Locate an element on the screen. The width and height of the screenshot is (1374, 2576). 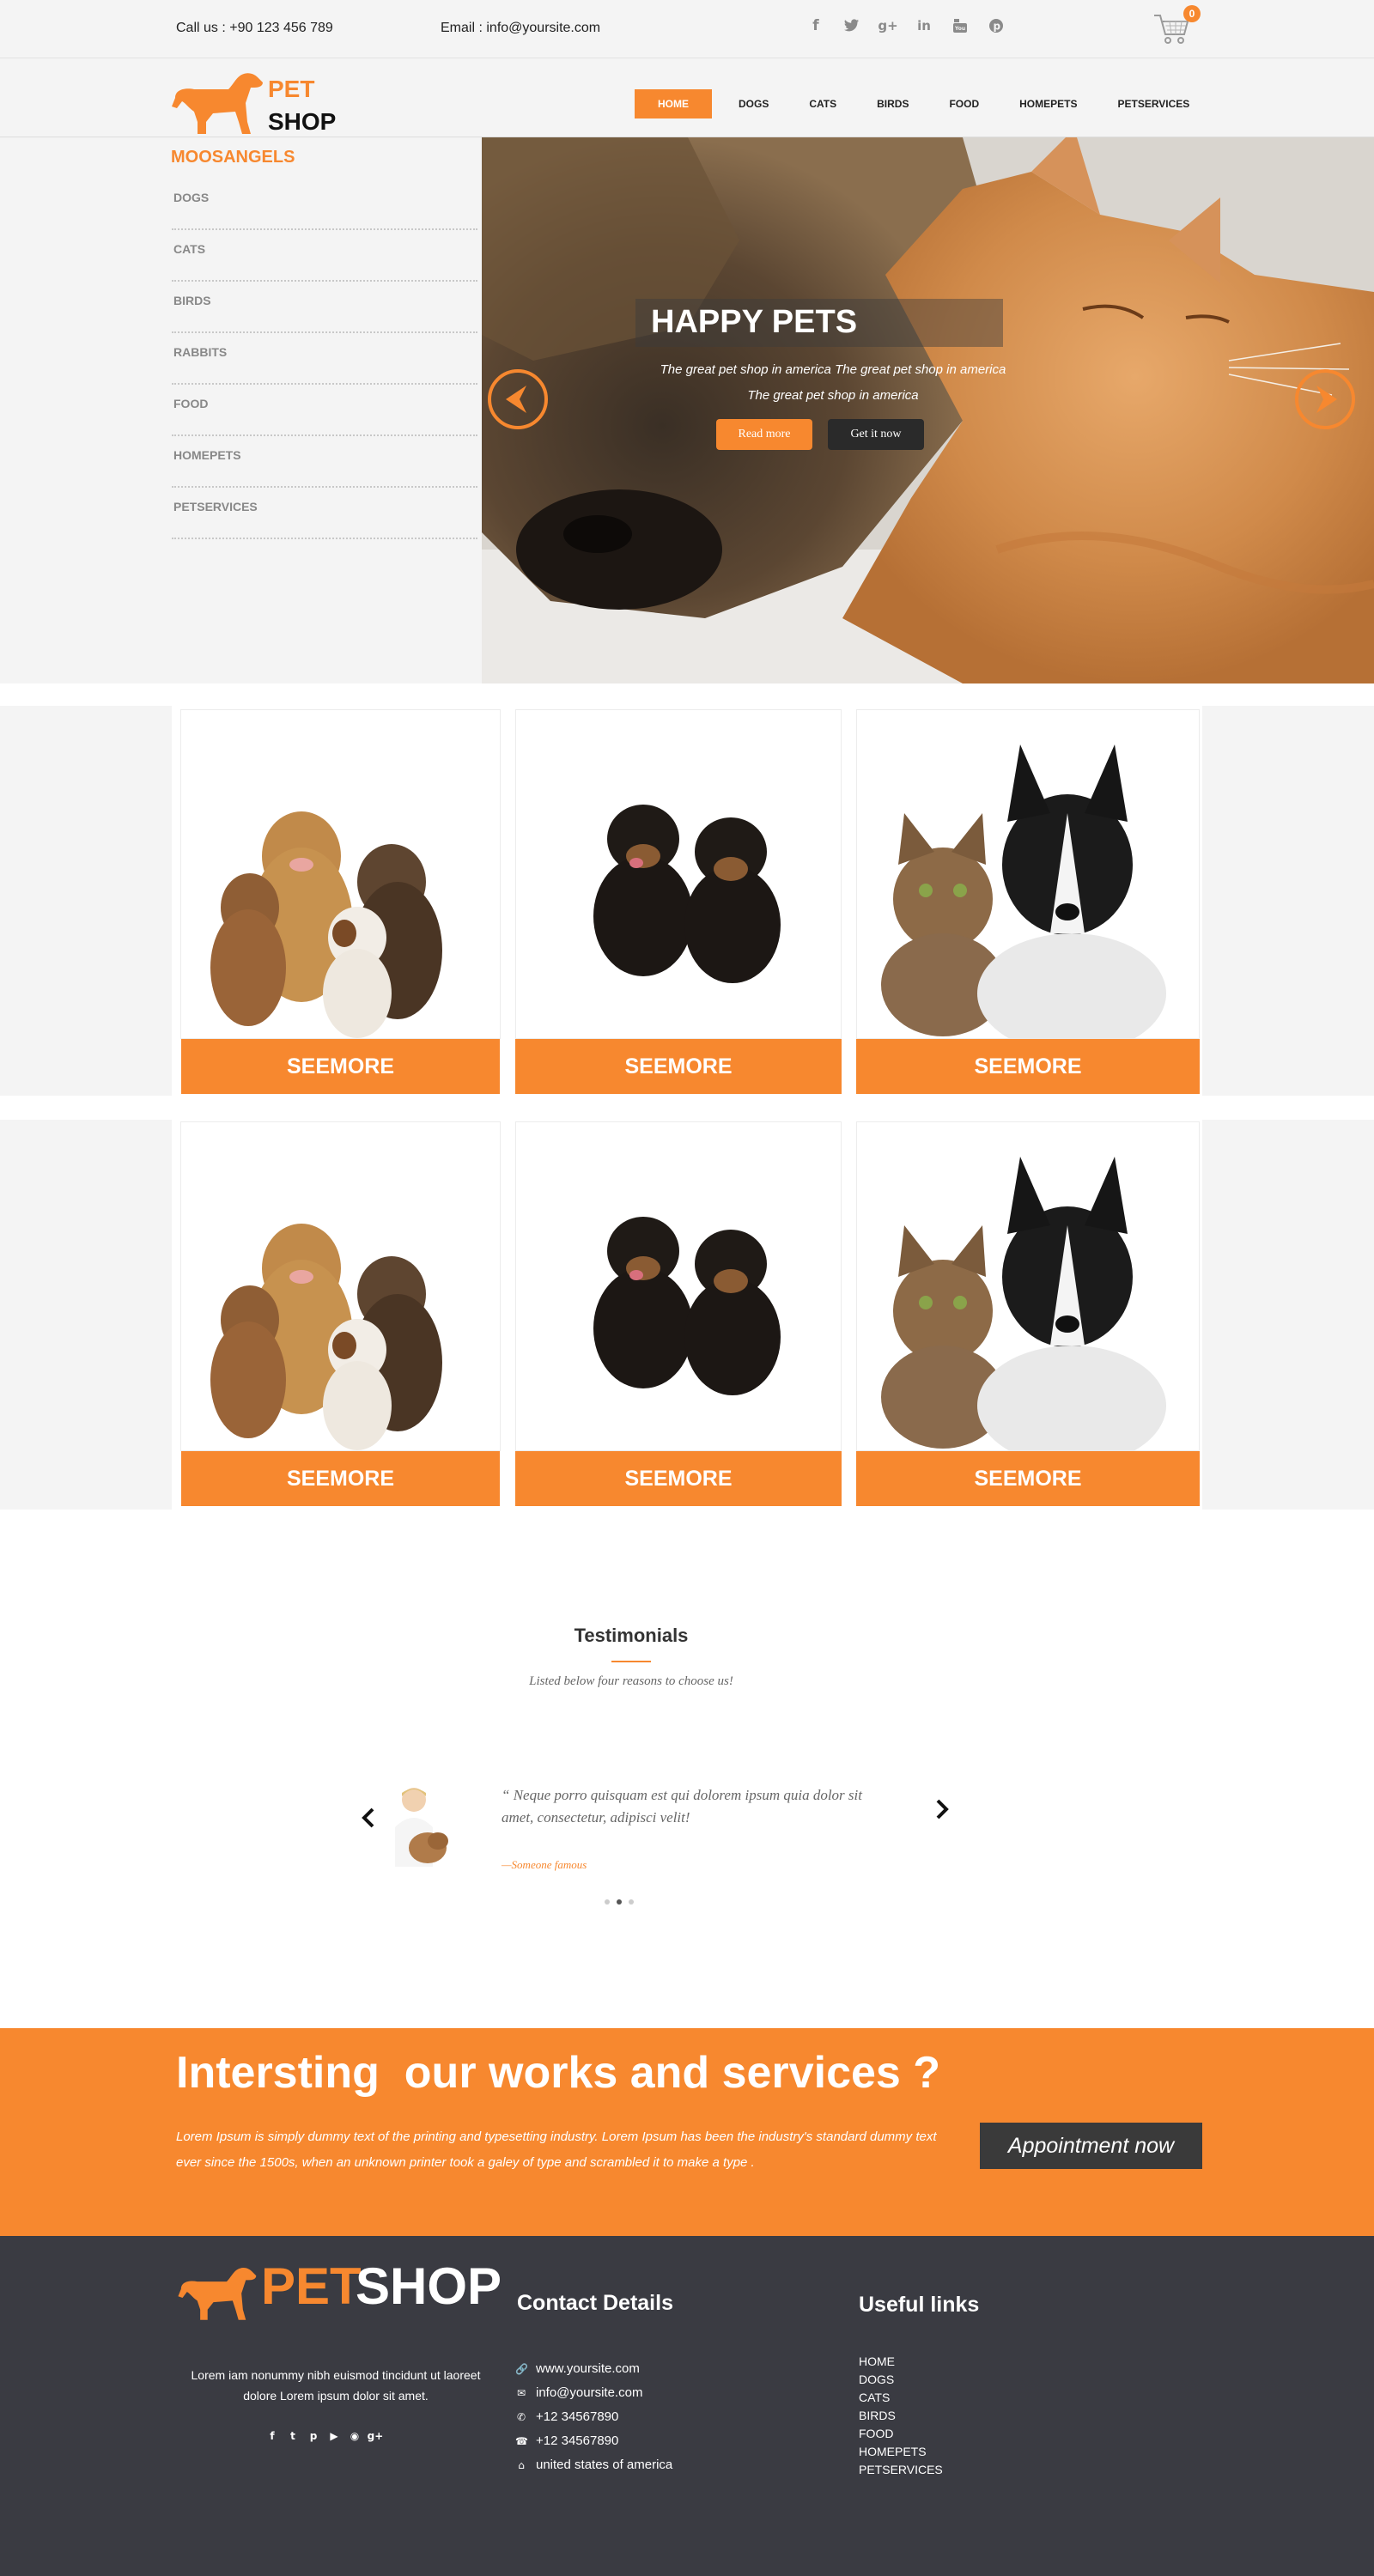
arrow-left-icon is located at coordinates (516, 399).